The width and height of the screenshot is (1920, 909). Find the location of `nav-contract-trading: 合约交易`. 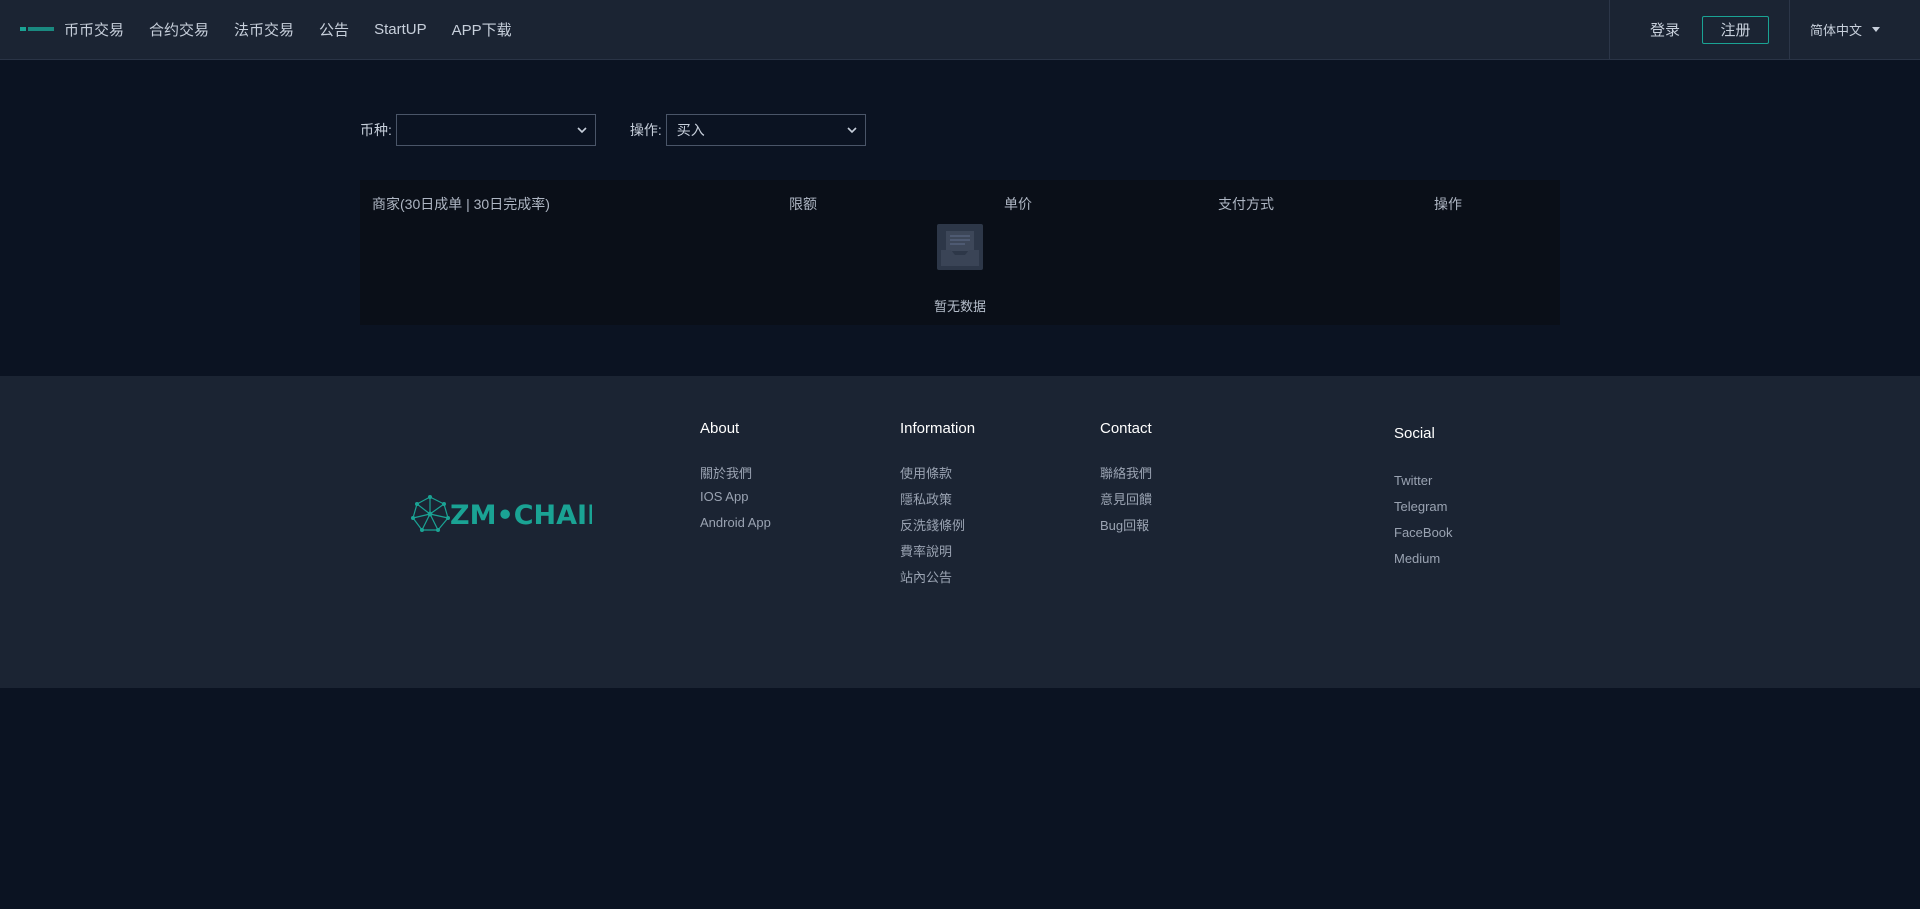

nav-contract-trading: 合约交易 is located at coordinates (179, 29).